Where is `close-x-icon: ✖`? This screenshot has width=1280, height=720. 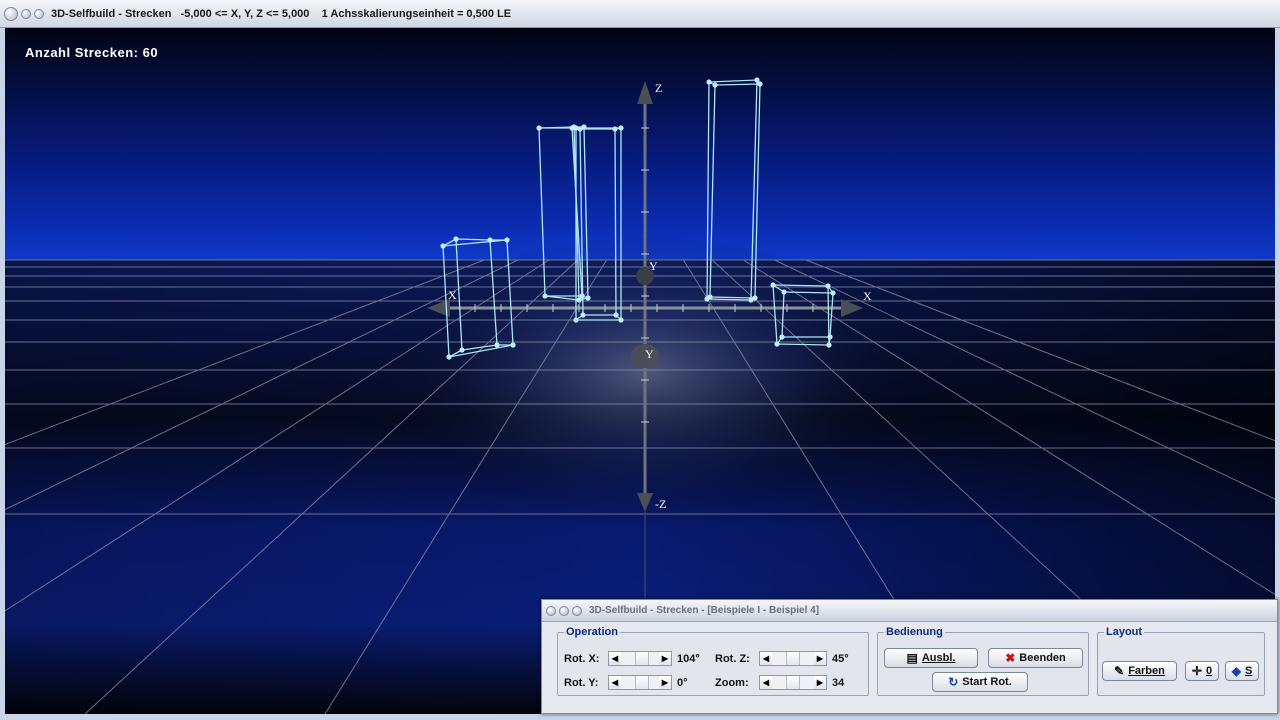 close-x-icon: ✖ is located at coordinates (1010, 658).